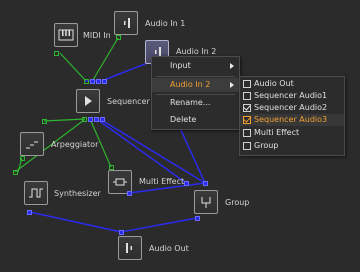 The width and height of the screenshot is (360, 272). I want to click on arpeggiator-node, so click(32, 144).